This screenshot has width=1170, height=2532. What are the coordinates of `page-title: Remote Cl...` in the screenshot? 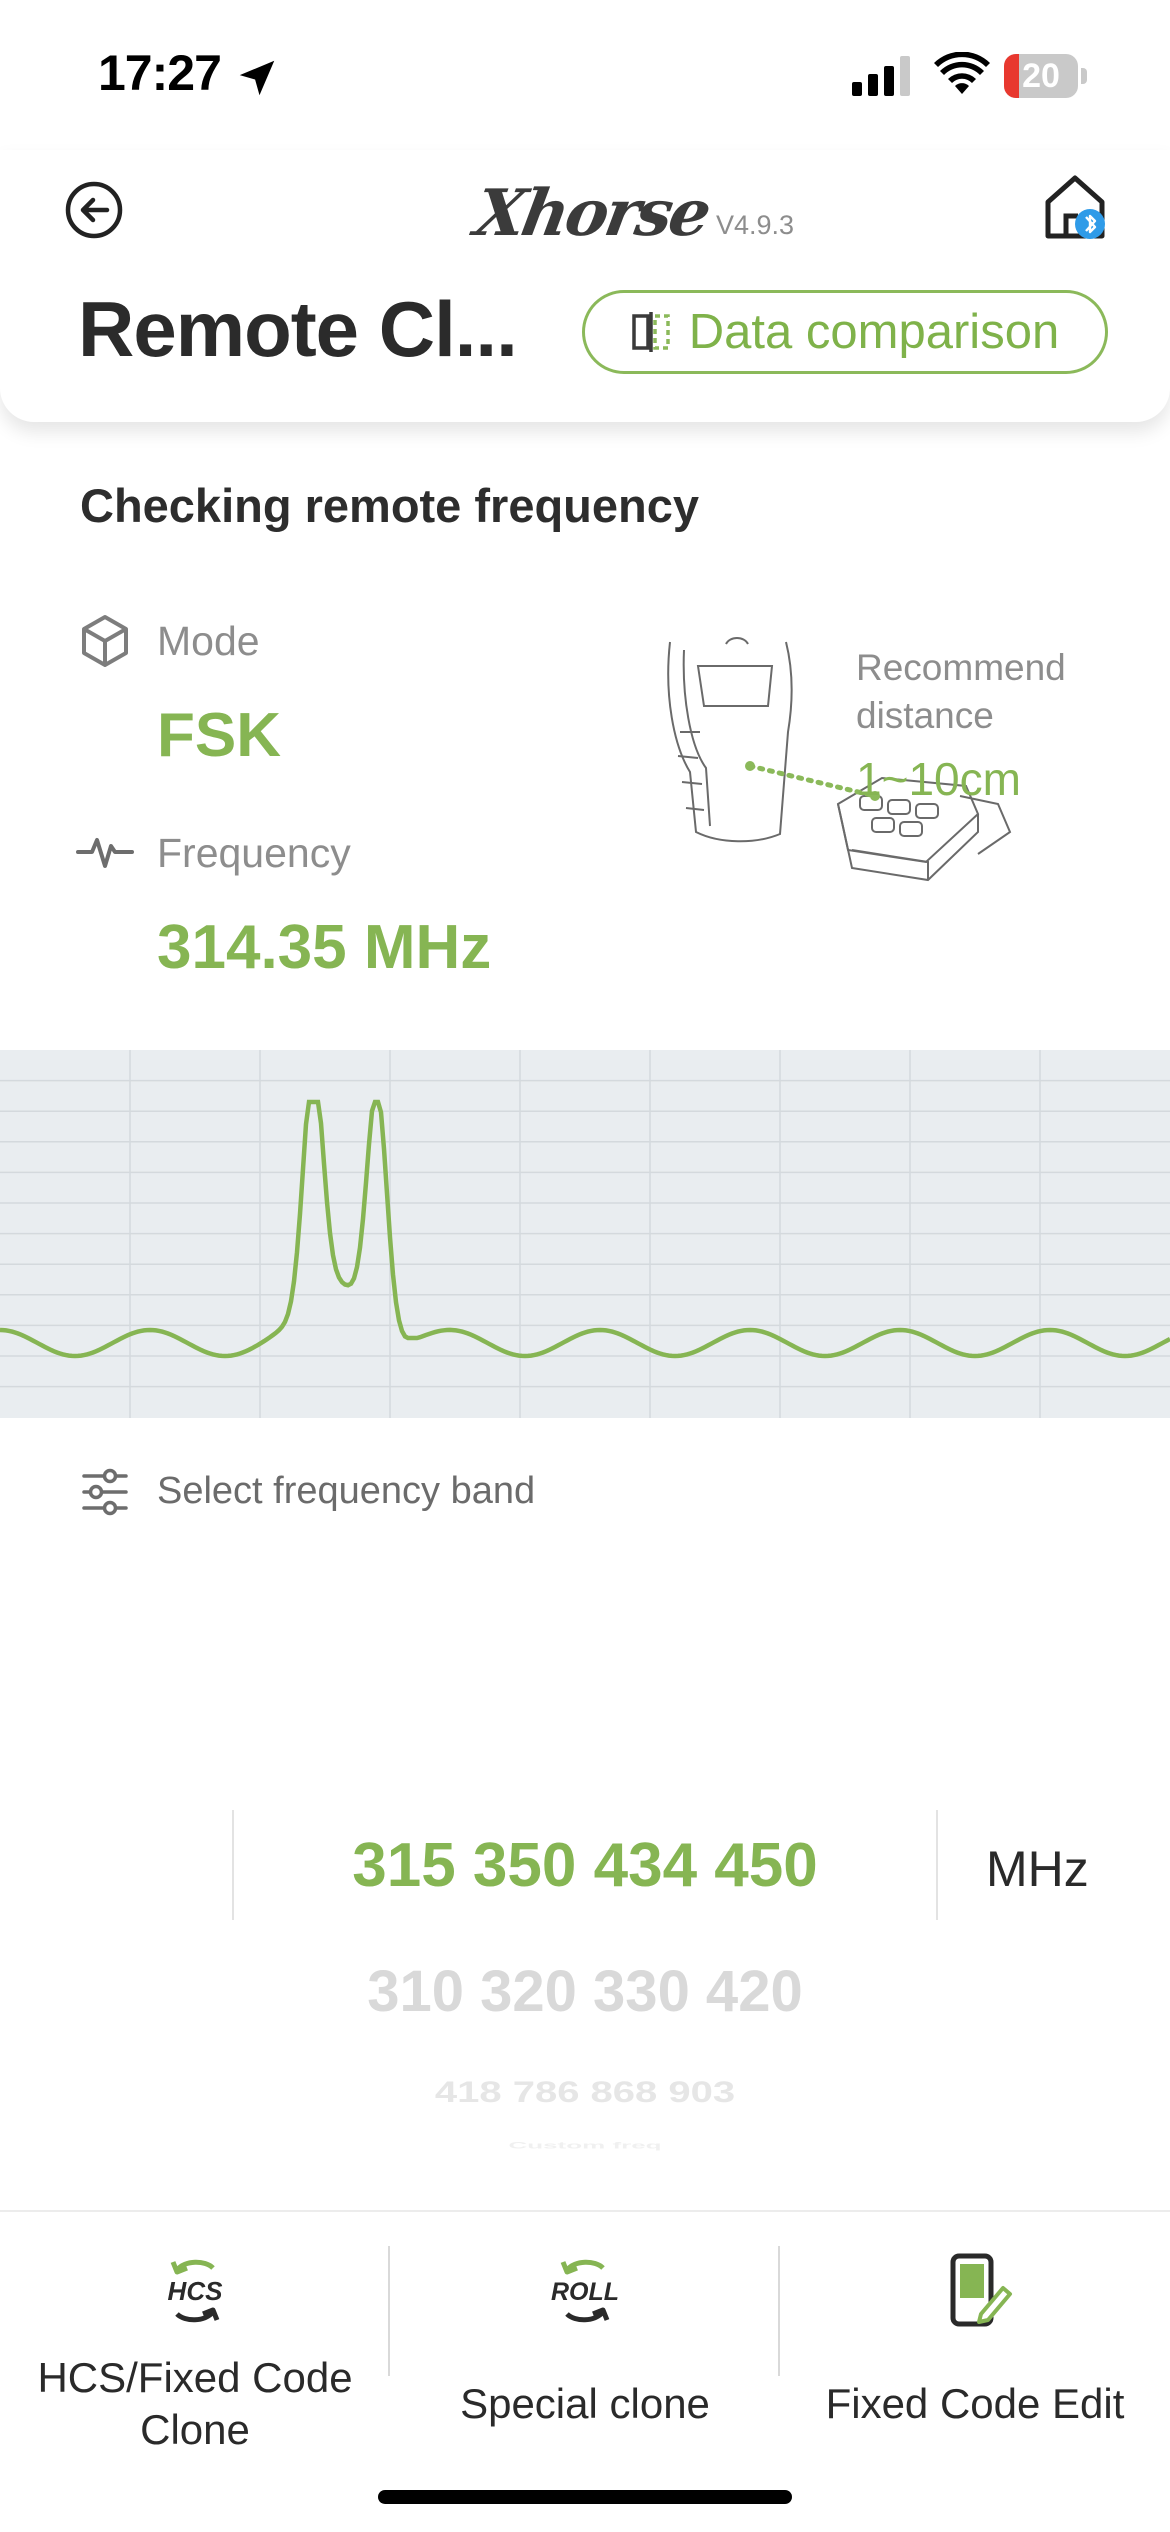 It's located at (298, 329).